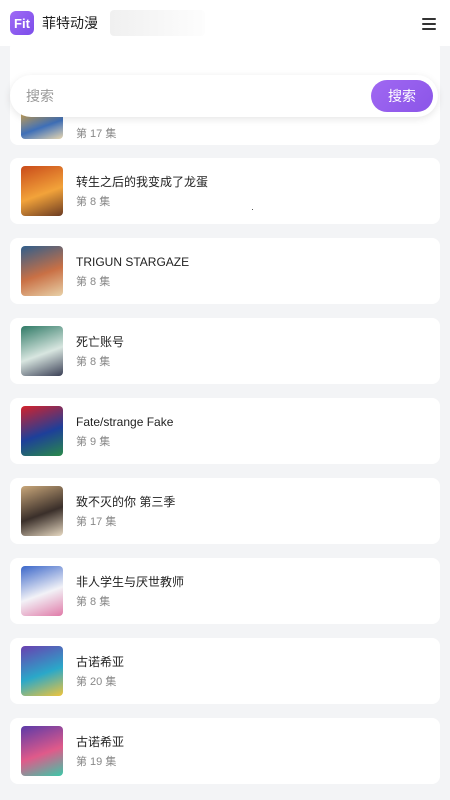 The height and width of the screenshot is (800, 450). What do you see at coordinates (225, 671) in the screenshot?
I see `list-item: 古诺希亚 第 20 集` at bounding box center [225, 671].